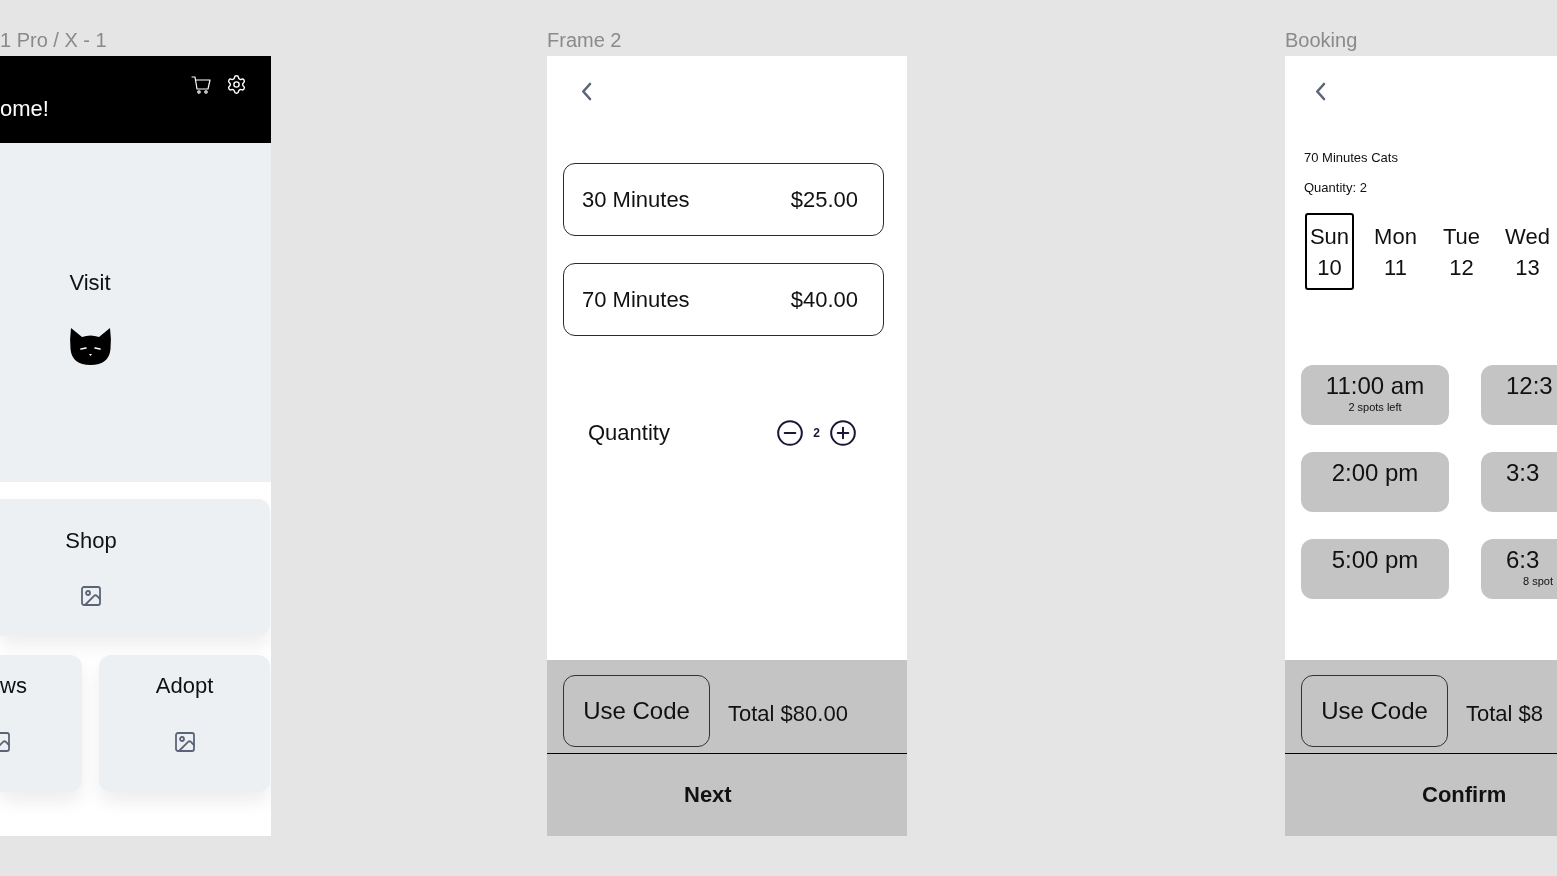 The width and height of the screenshot is (1557, 876). I want to click on summary-text: Quantity: 2, so click(1336, 188).